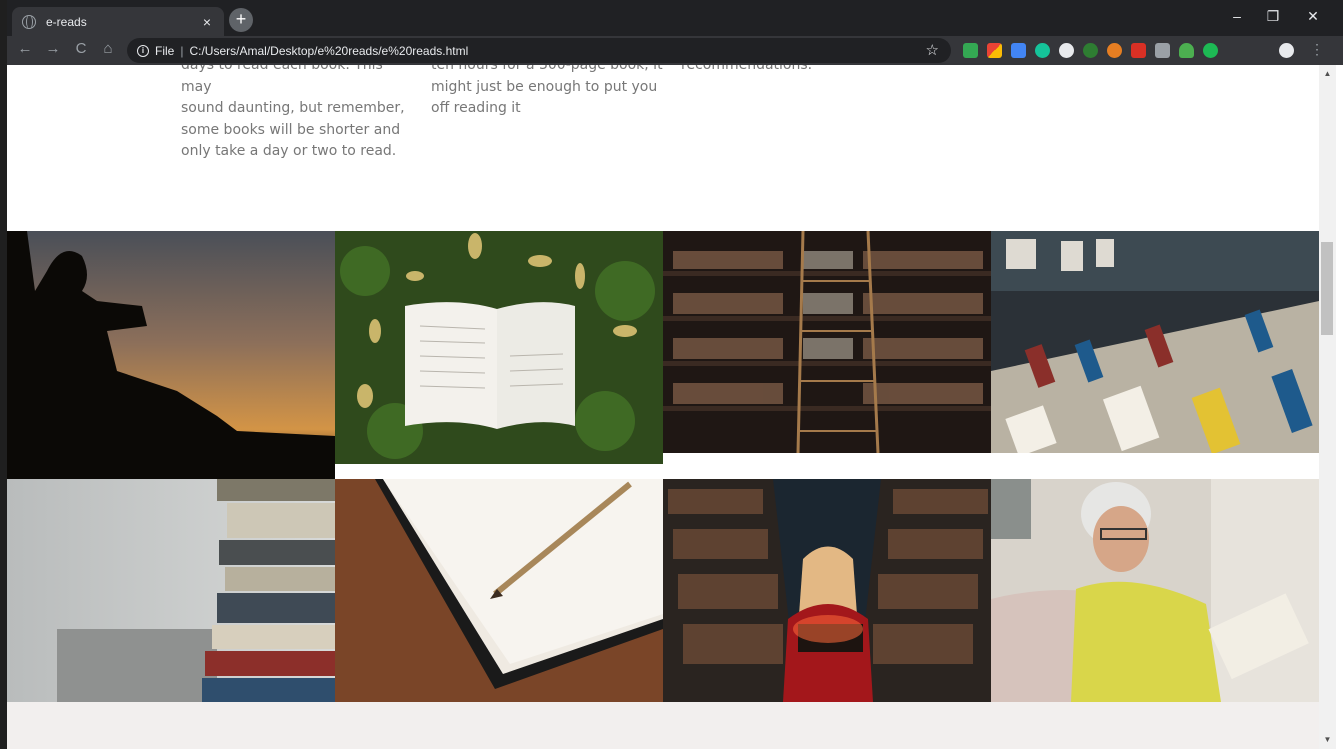 This screenshot has width=1343, height=749. I want to click on browser-menu-icon: ⋮, so click(1317, 49).